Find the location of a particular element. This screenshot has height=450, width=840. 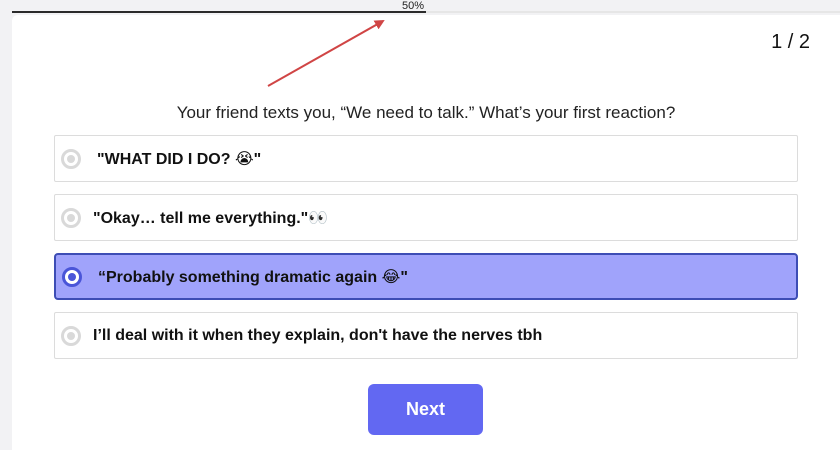

answer-option-label: "WHAT DID I DO? 😭" is located at coordinates (179, 159).